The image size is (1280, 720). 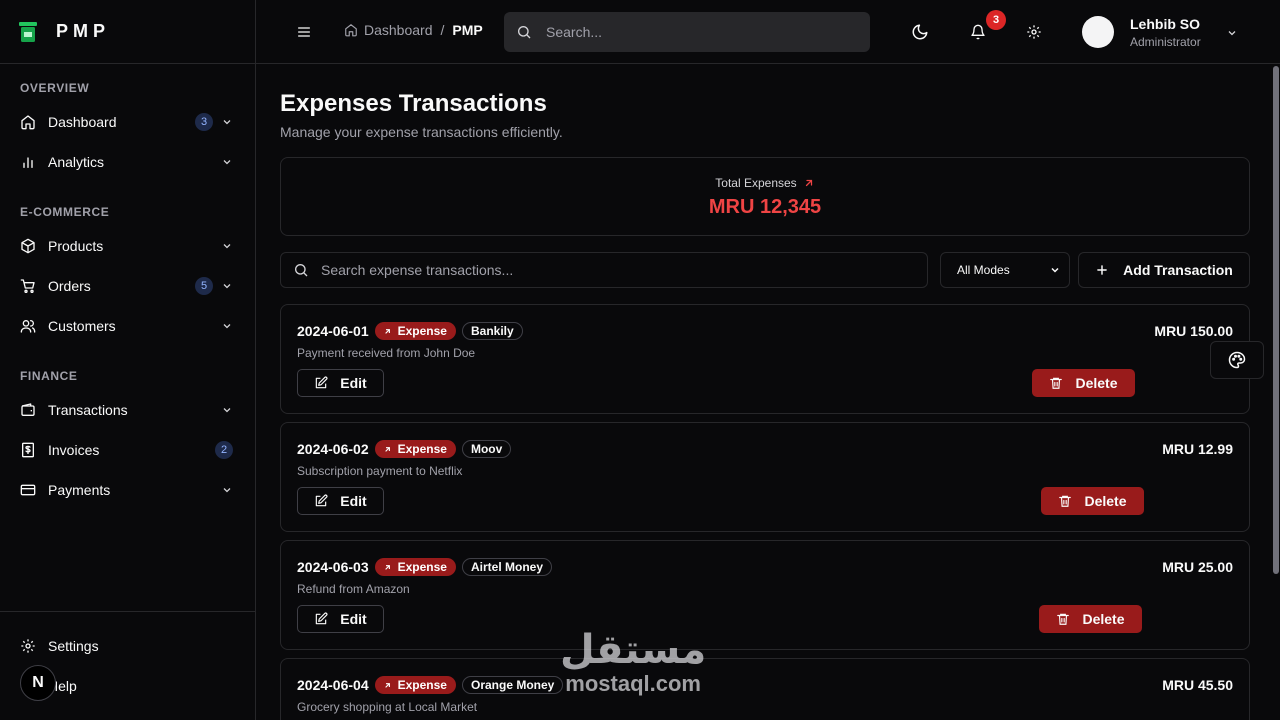 What do you see at coordinates (611, 270) in the screenshot?
I see `transaction-search-input` at bounding box center [611, 270].